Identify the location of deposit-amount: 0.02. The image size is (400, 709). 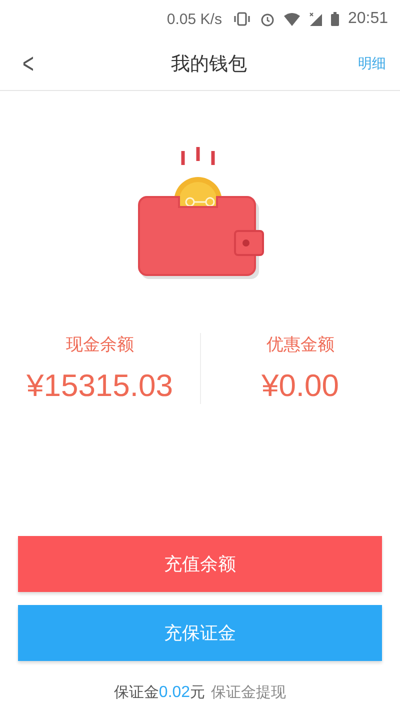
(174, 693).